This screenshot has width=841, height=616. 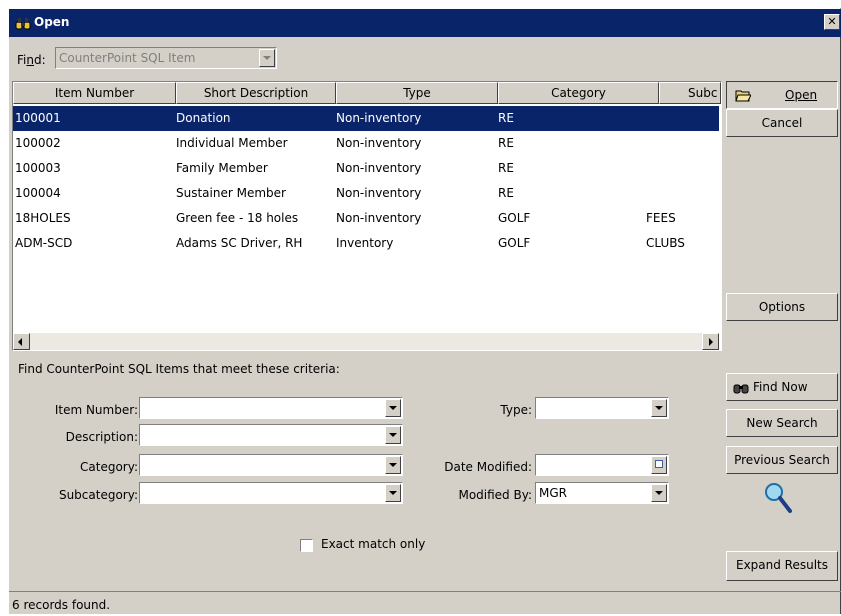 What do you see at coordinates (602, 493) in the screenshot?
I see `modified-by-field: MGR` at bounding box center [602, 493].